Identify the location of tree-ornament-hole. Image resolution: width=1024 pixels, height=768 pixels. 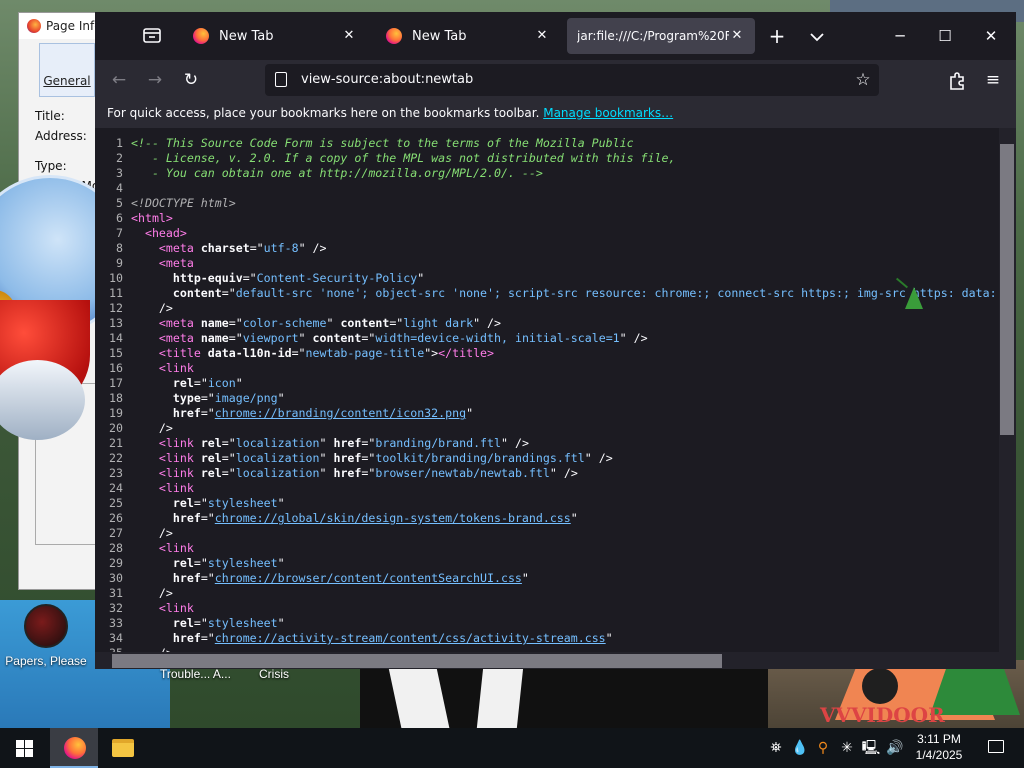
(880, 686).